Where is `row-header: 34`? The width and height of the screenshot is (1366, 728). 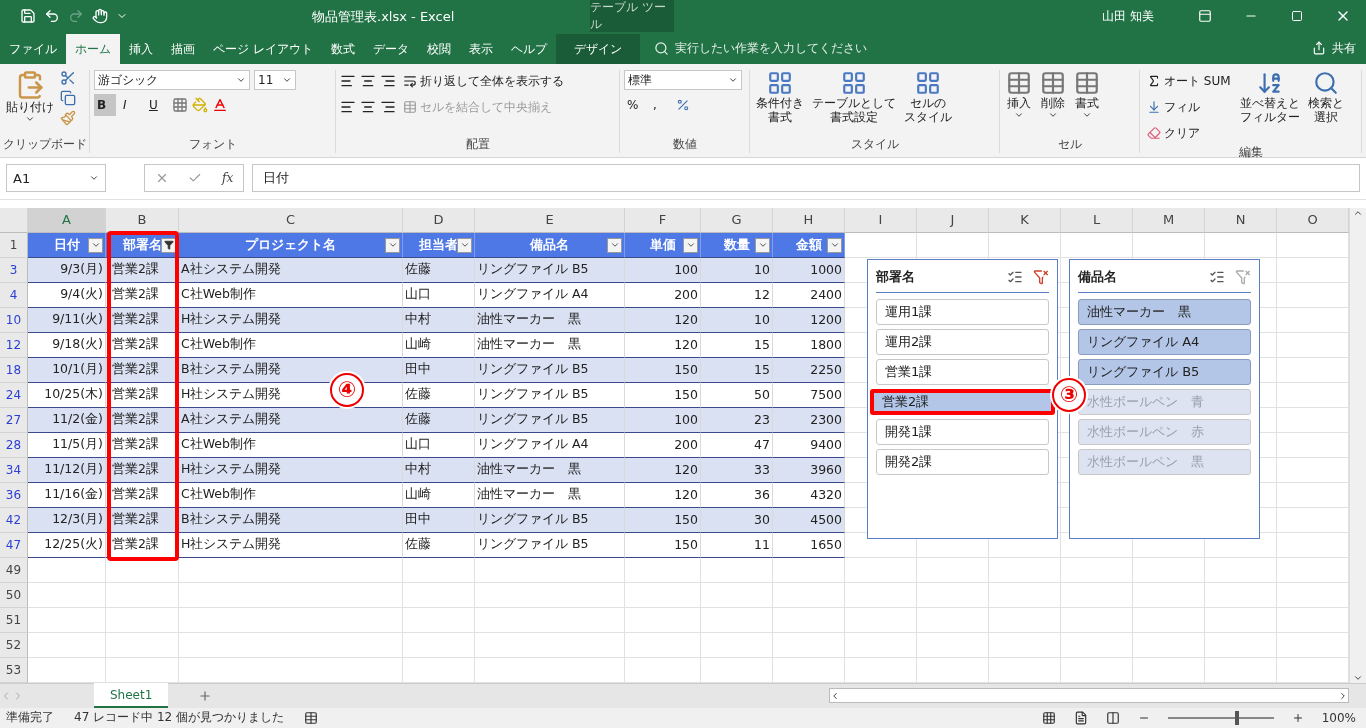
row-header: 34 is located at coordinates (14, 470).